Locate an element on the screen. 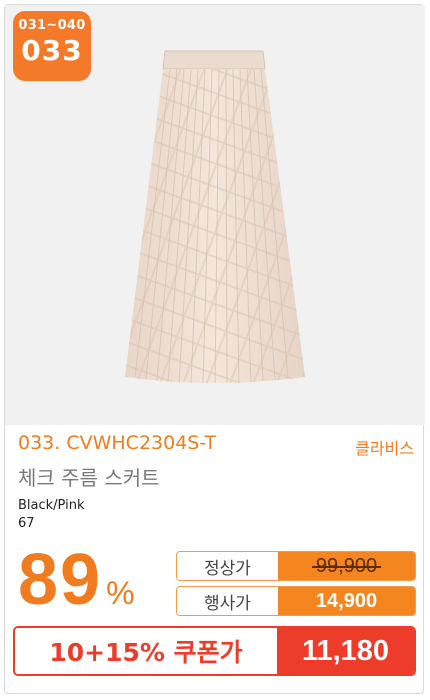  coupon-price-box: 10+15% 쿠폰가 11,180 is located at coordinates (214, 651).